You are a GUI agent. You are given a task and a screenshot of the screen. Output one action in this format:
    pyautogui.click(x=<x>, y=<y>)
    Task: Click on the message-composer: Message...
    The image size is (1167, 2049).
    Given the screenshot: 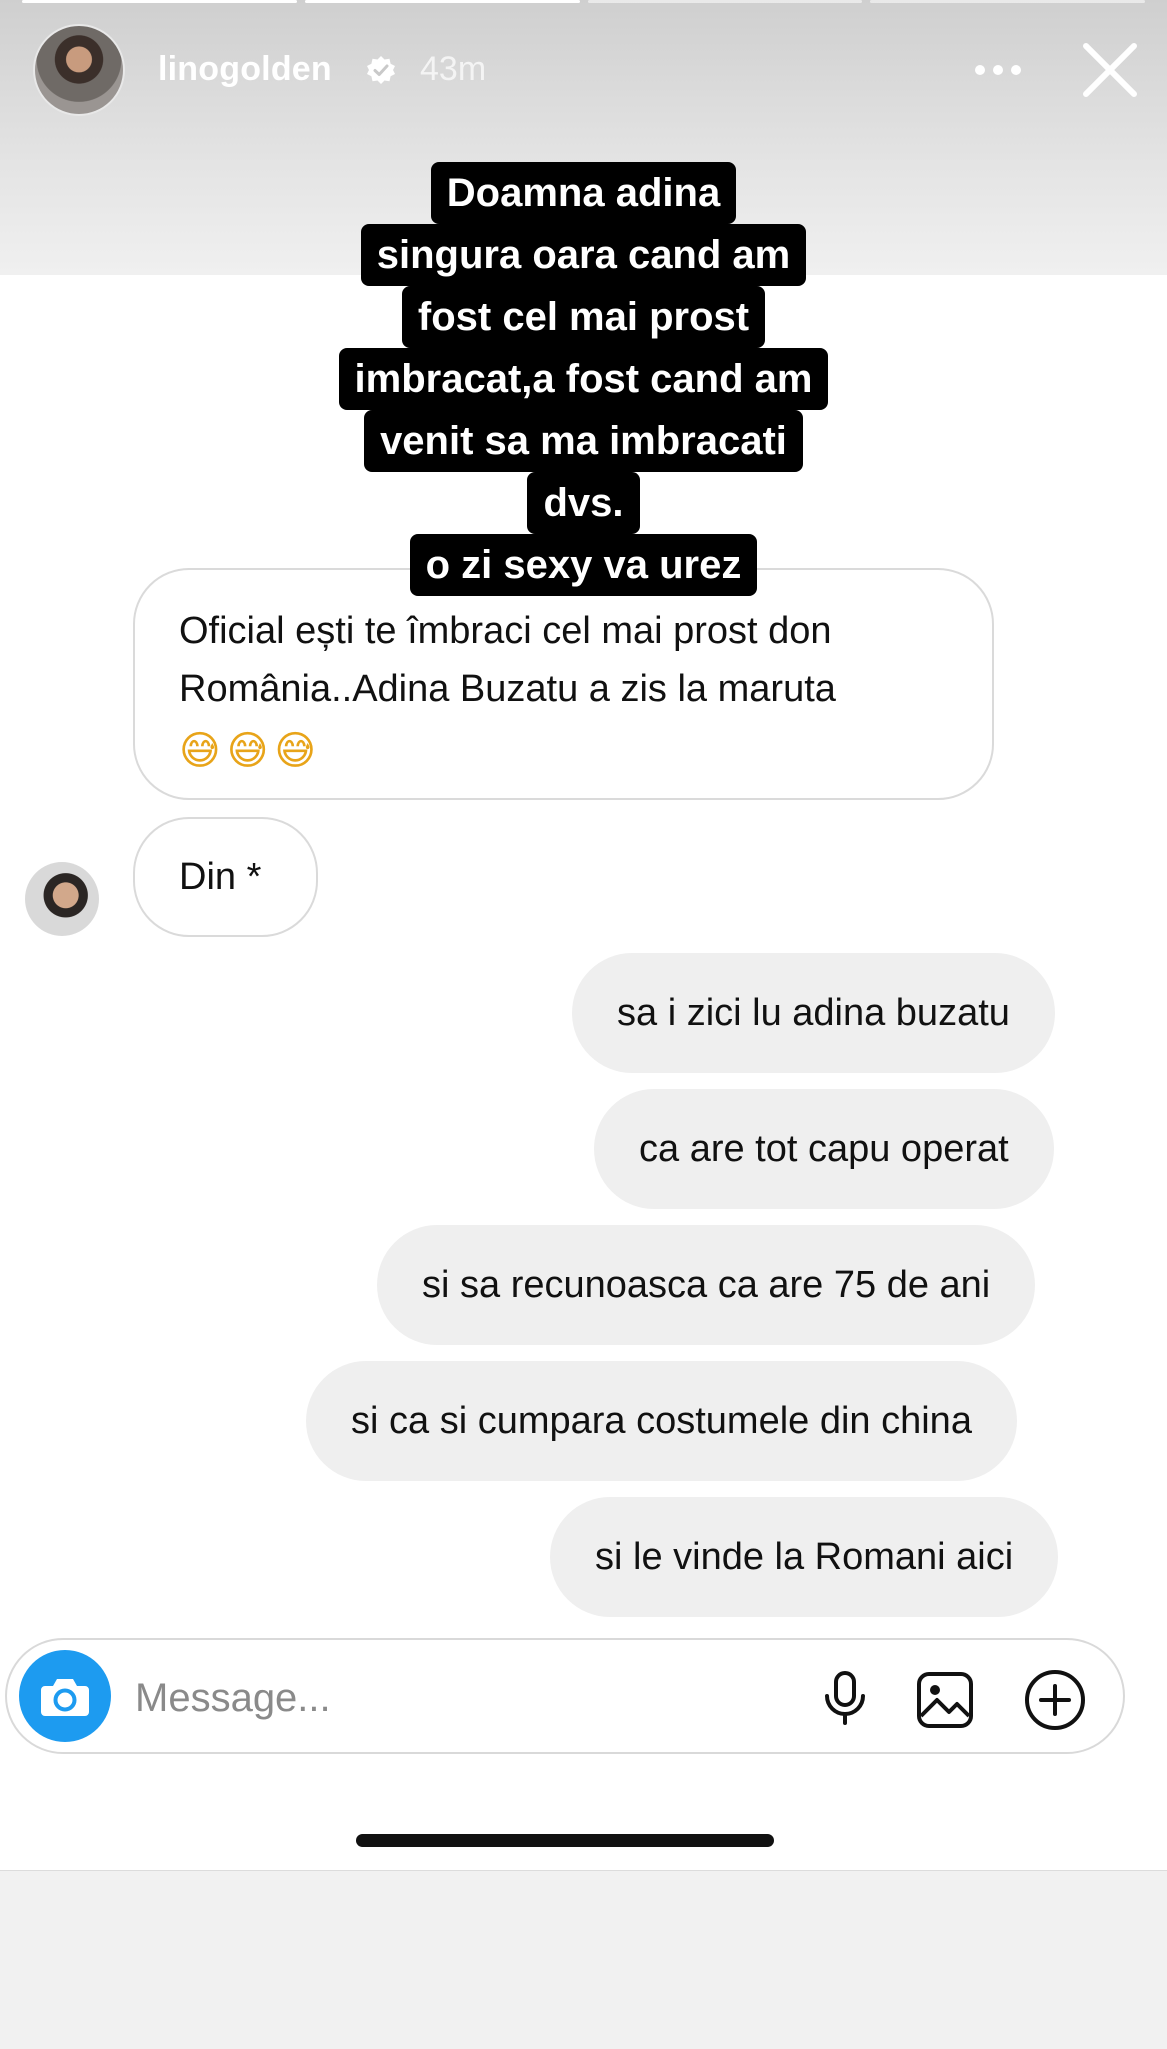 What is the action you would take?
    pyautogui.click(x=565, y=1696)
    